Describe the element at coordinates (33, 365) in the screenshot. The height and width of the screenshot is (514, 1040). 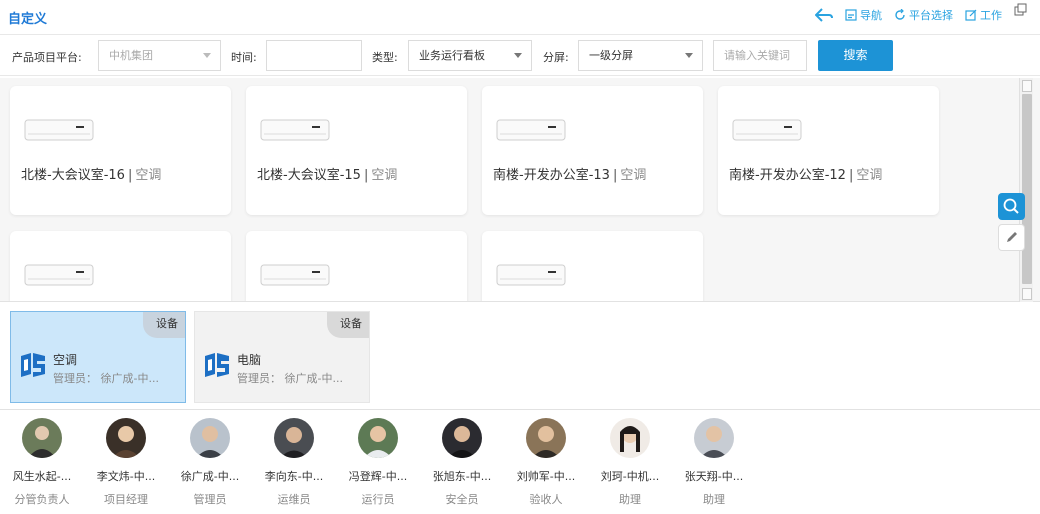
I see `brand-logo-icon` at that location.